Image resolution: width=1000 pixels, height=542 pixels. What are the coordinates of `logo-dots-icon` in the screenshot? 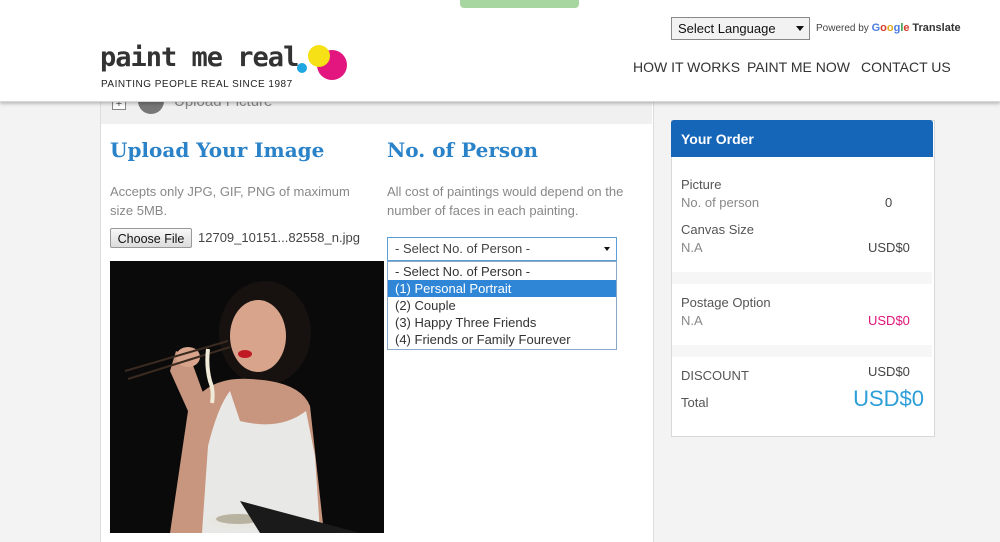 It's located at (322, 62).